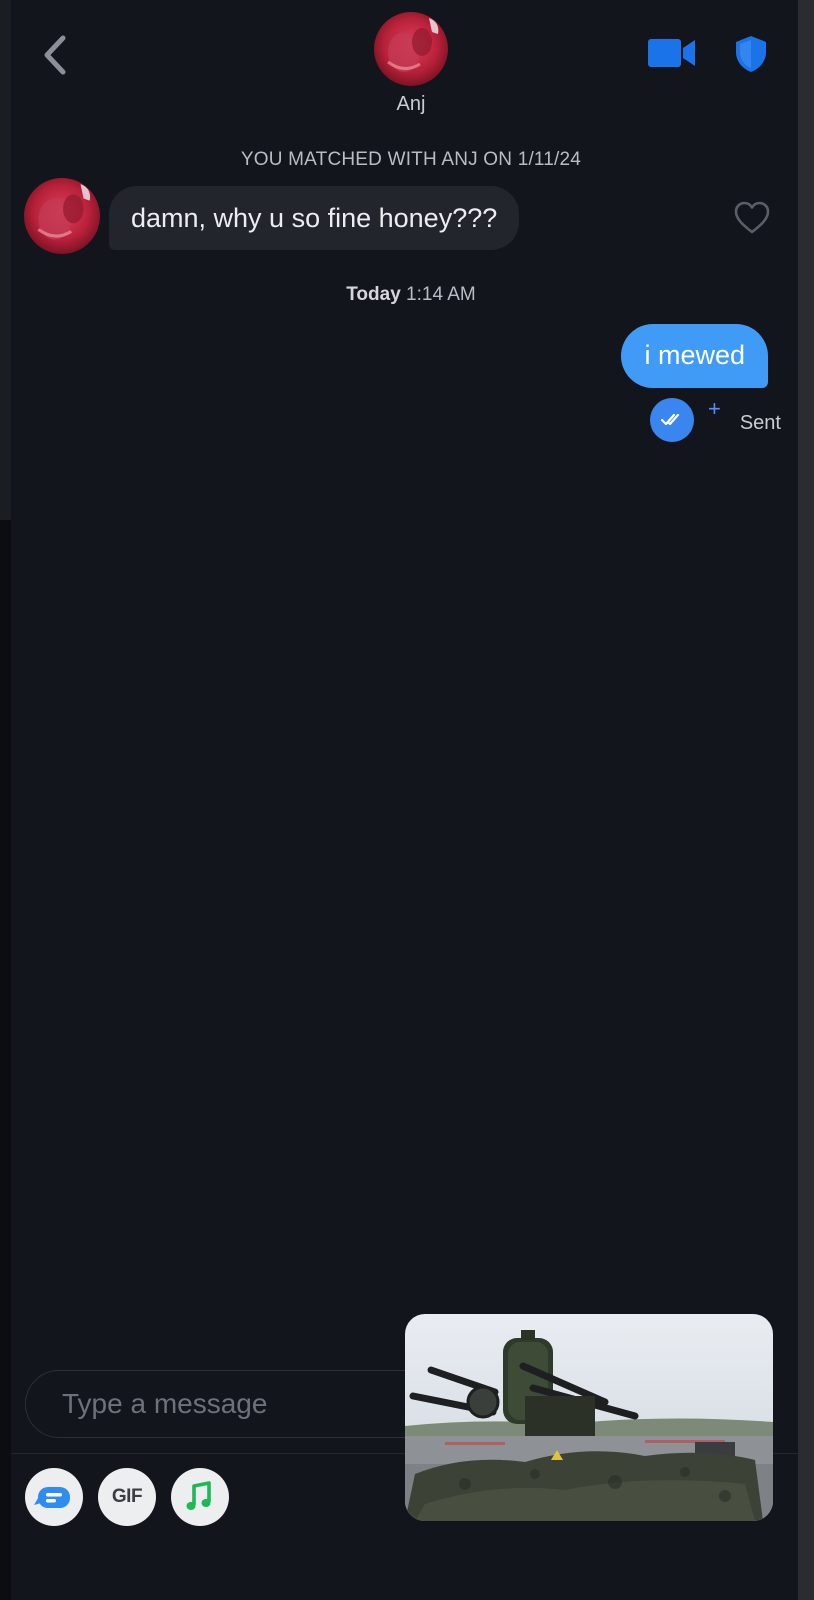 This screenshot has width=814, height=1600. Describe the element at coordinates (55, 55) in the screenshot. I see `chevron-left-icon` at that location.